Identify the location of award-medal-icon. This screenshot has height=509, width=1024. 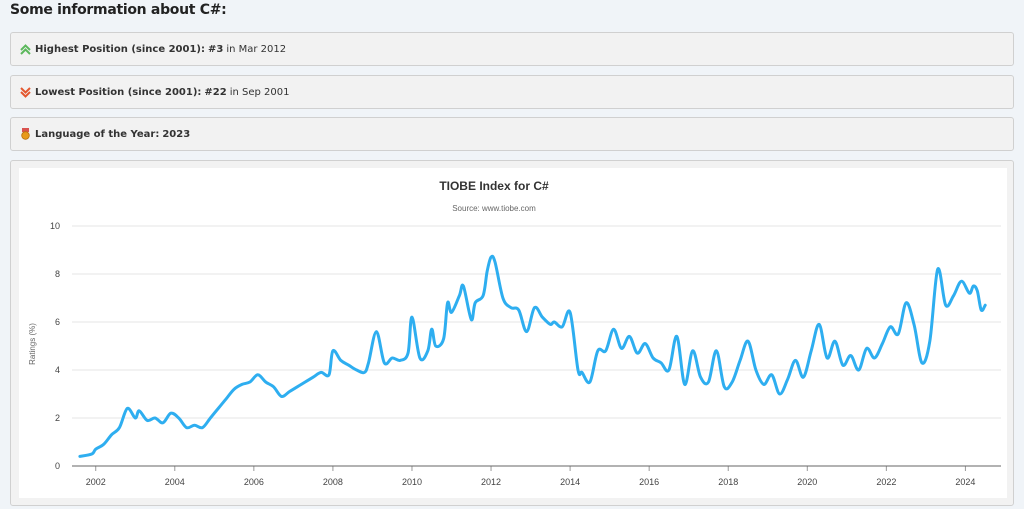
(25, 134).